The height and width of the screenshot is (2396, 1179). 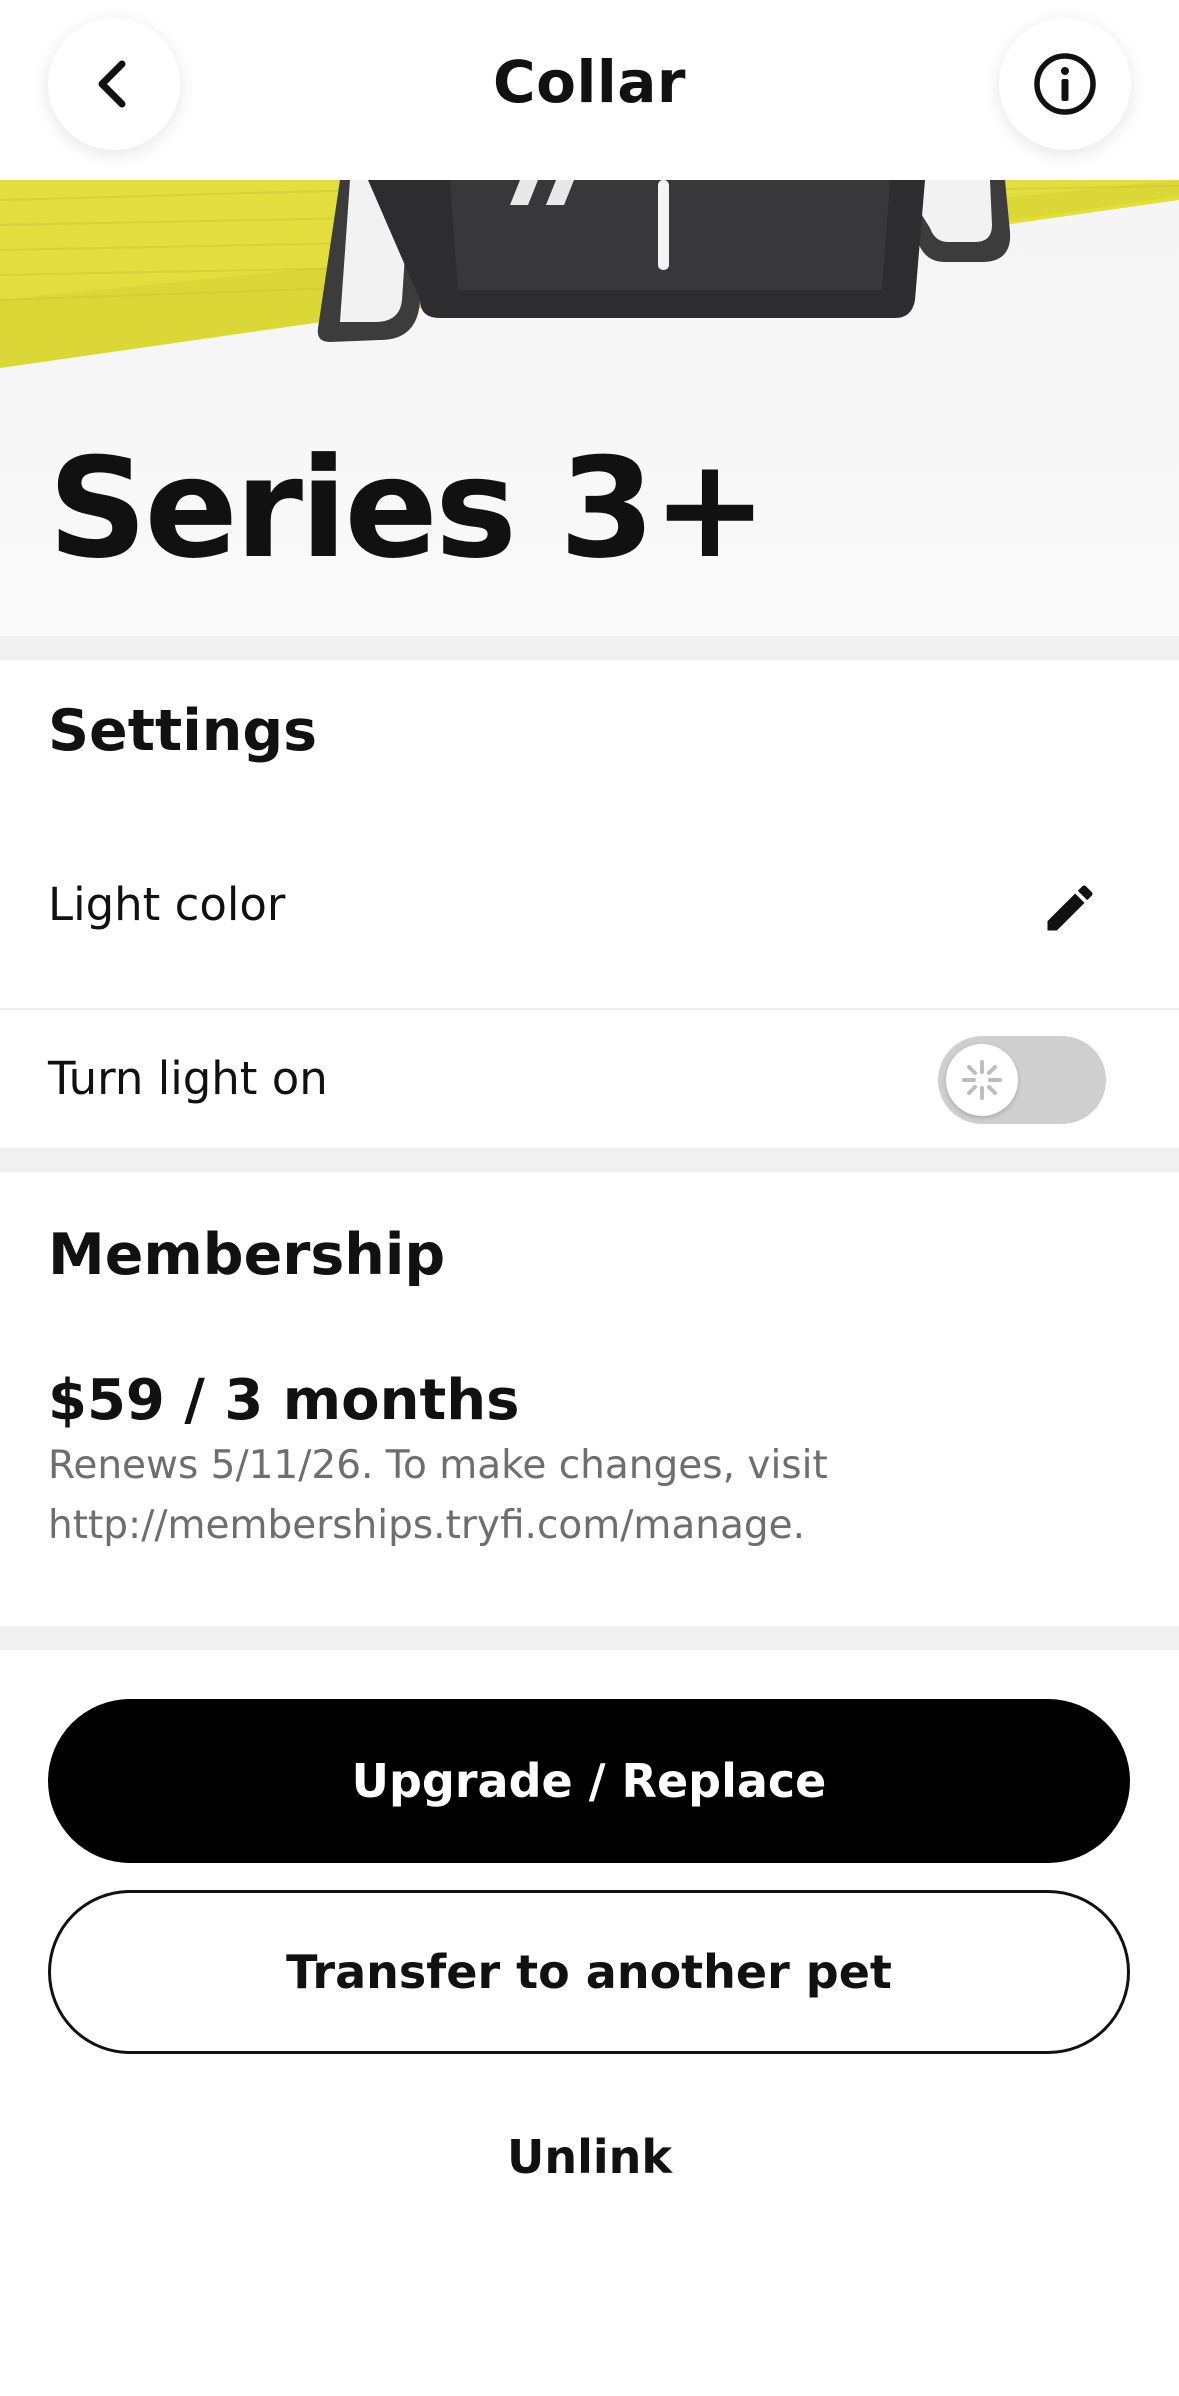 I want to click on upgrade-replace-label: Upgrade / Replace, so click(x=589, y=1781).